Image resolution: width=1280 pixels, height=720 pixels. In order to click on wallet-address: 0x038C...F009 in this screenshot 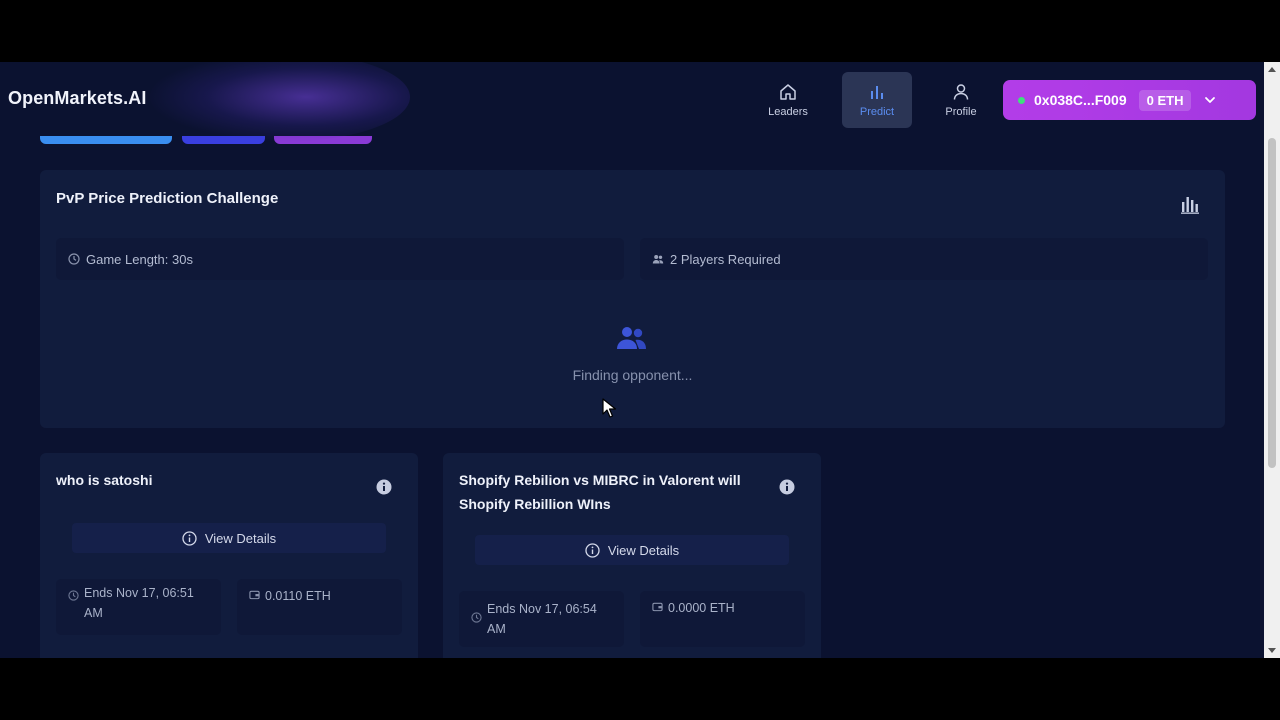, I will do `click(1080, 100)`.